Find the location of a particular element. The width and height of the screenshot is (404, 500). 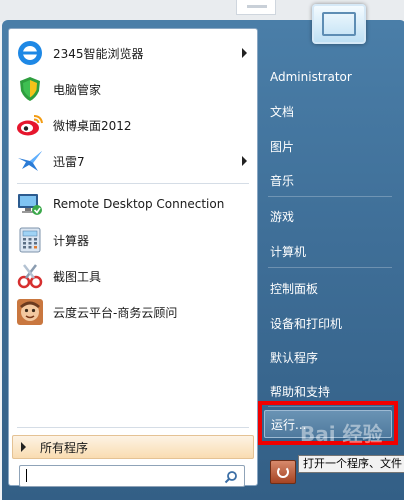

program-item-2345-browser: 2345智能浏览器 is located at coordinates (133, 53).